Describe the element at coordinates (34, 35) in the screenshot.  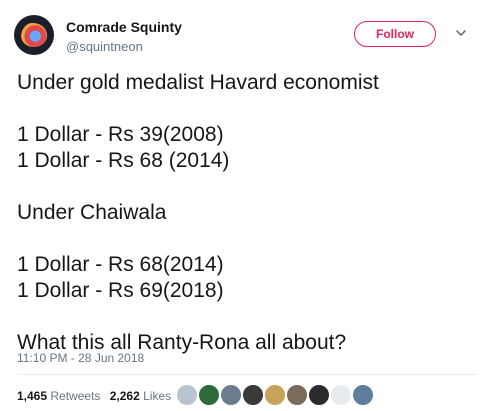
I see `avatar` at that location.